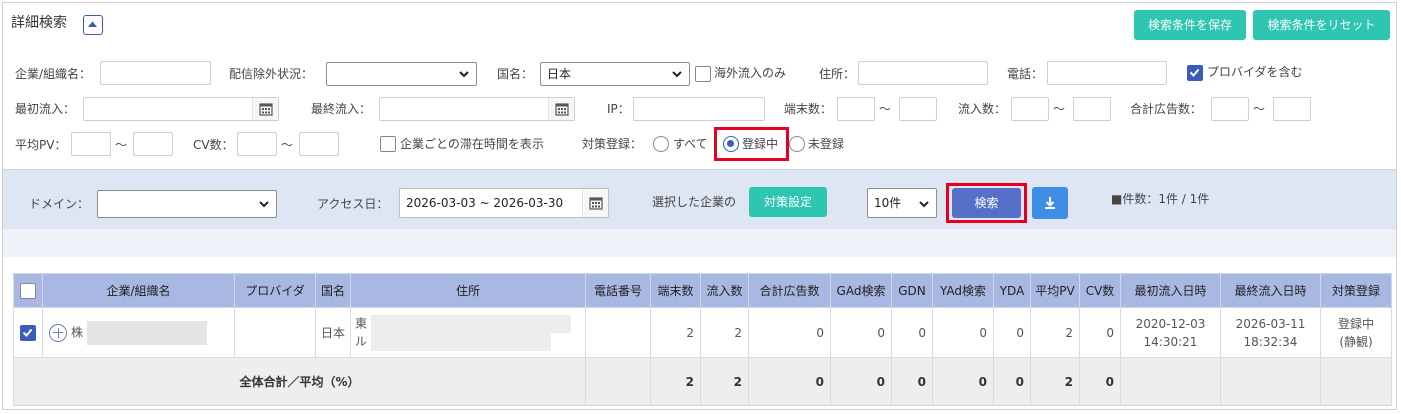 The width and height of the screenshot is (1401, 414). What do you see at coordinates (699, 243) in the screenshot?
I see `spacer-band` at bounding box center [699, 243].